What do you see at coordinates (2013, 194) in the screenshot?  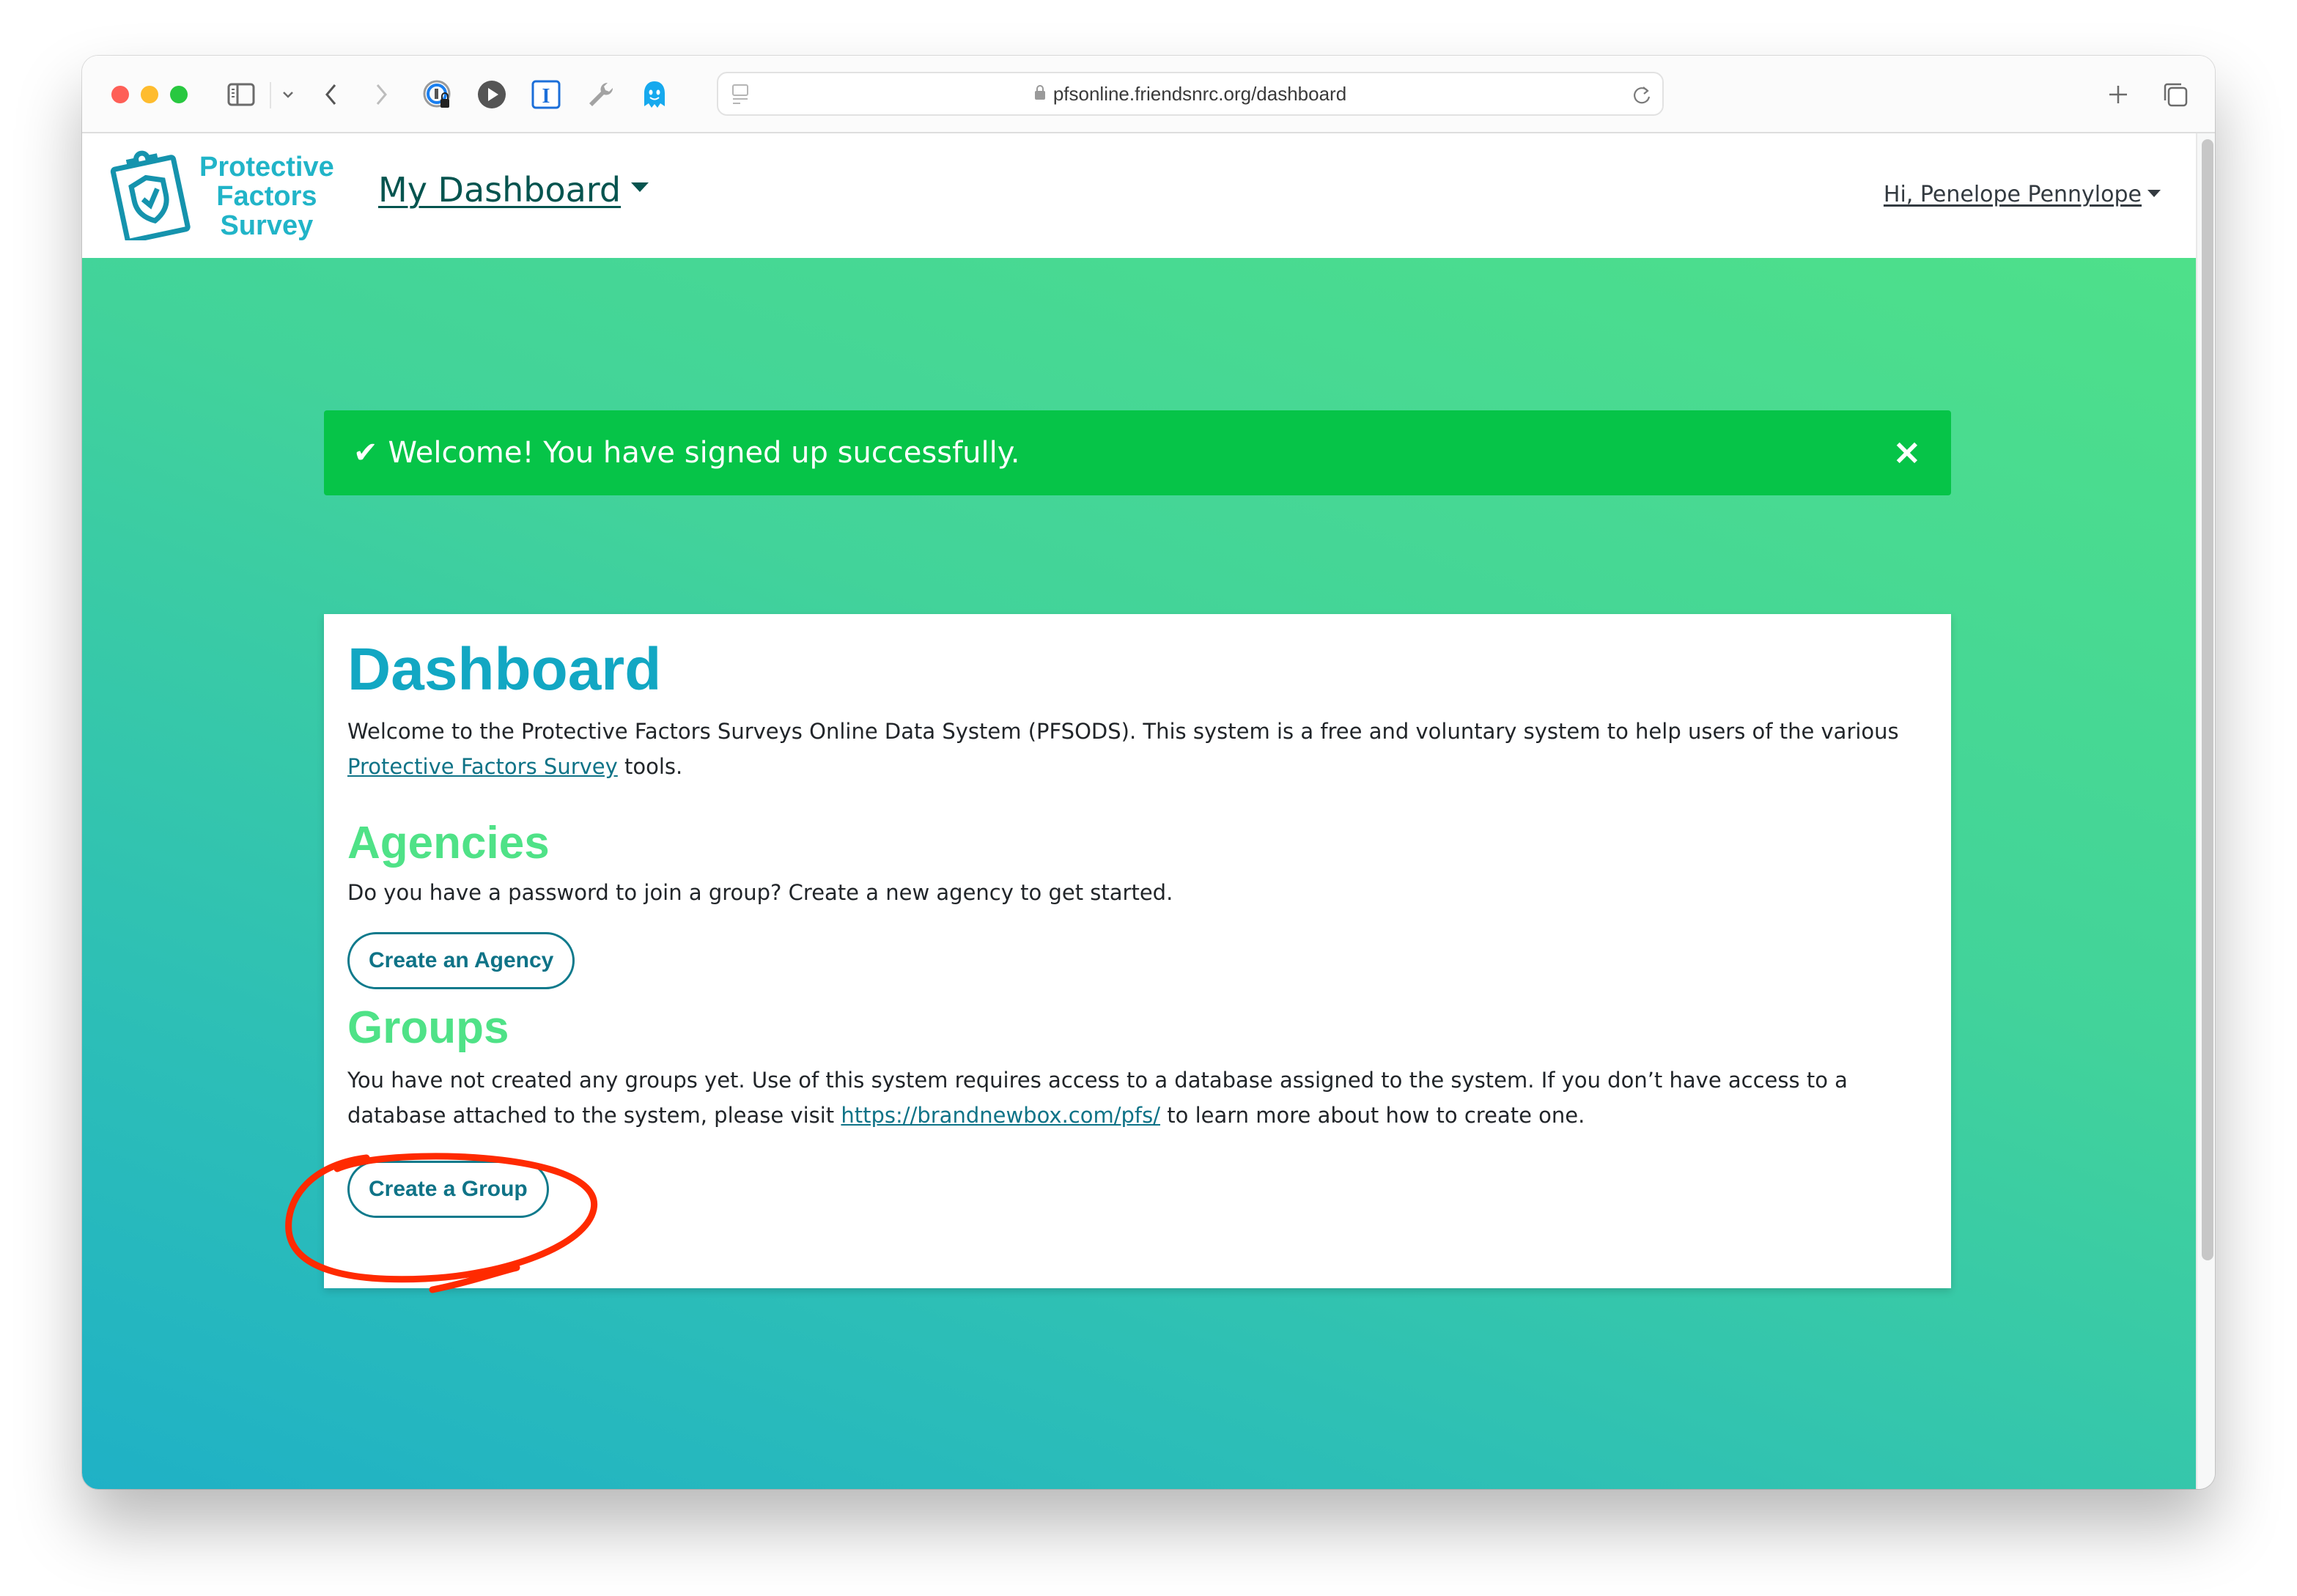 I see `user-greeting: Hi, Penelope Pennylope` at bounding box center [2013, 194].